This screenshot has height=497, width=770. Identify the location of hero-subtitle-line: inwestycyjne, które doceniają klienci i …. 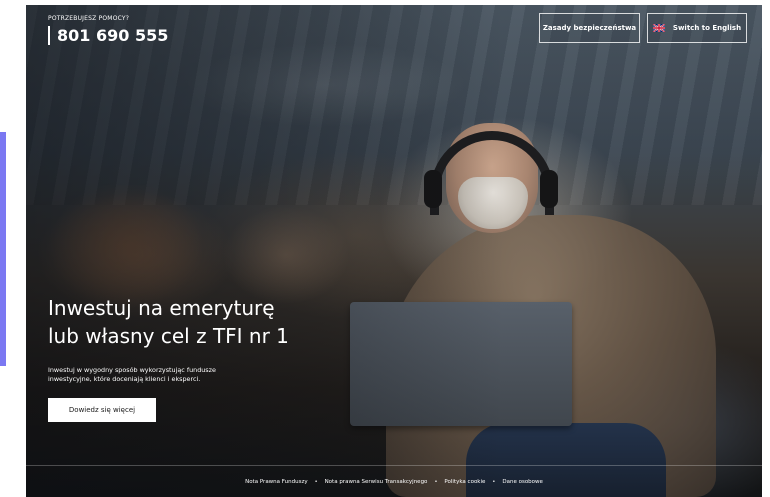
(124, 379).